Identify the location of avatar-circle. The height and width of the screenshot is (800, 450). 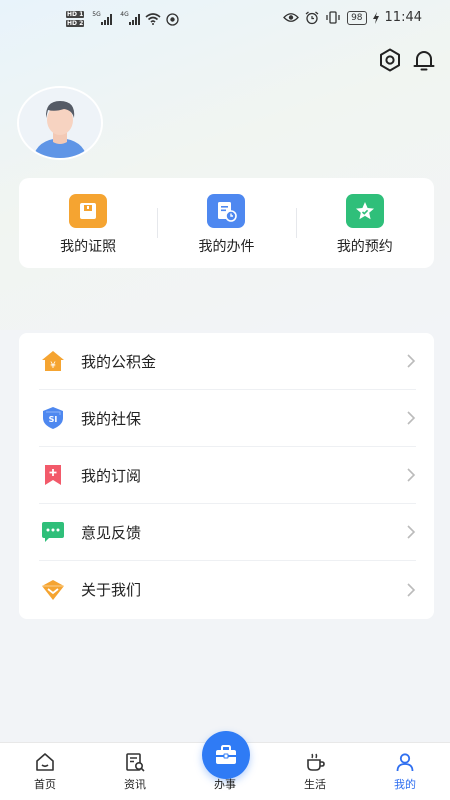
(60, 123).